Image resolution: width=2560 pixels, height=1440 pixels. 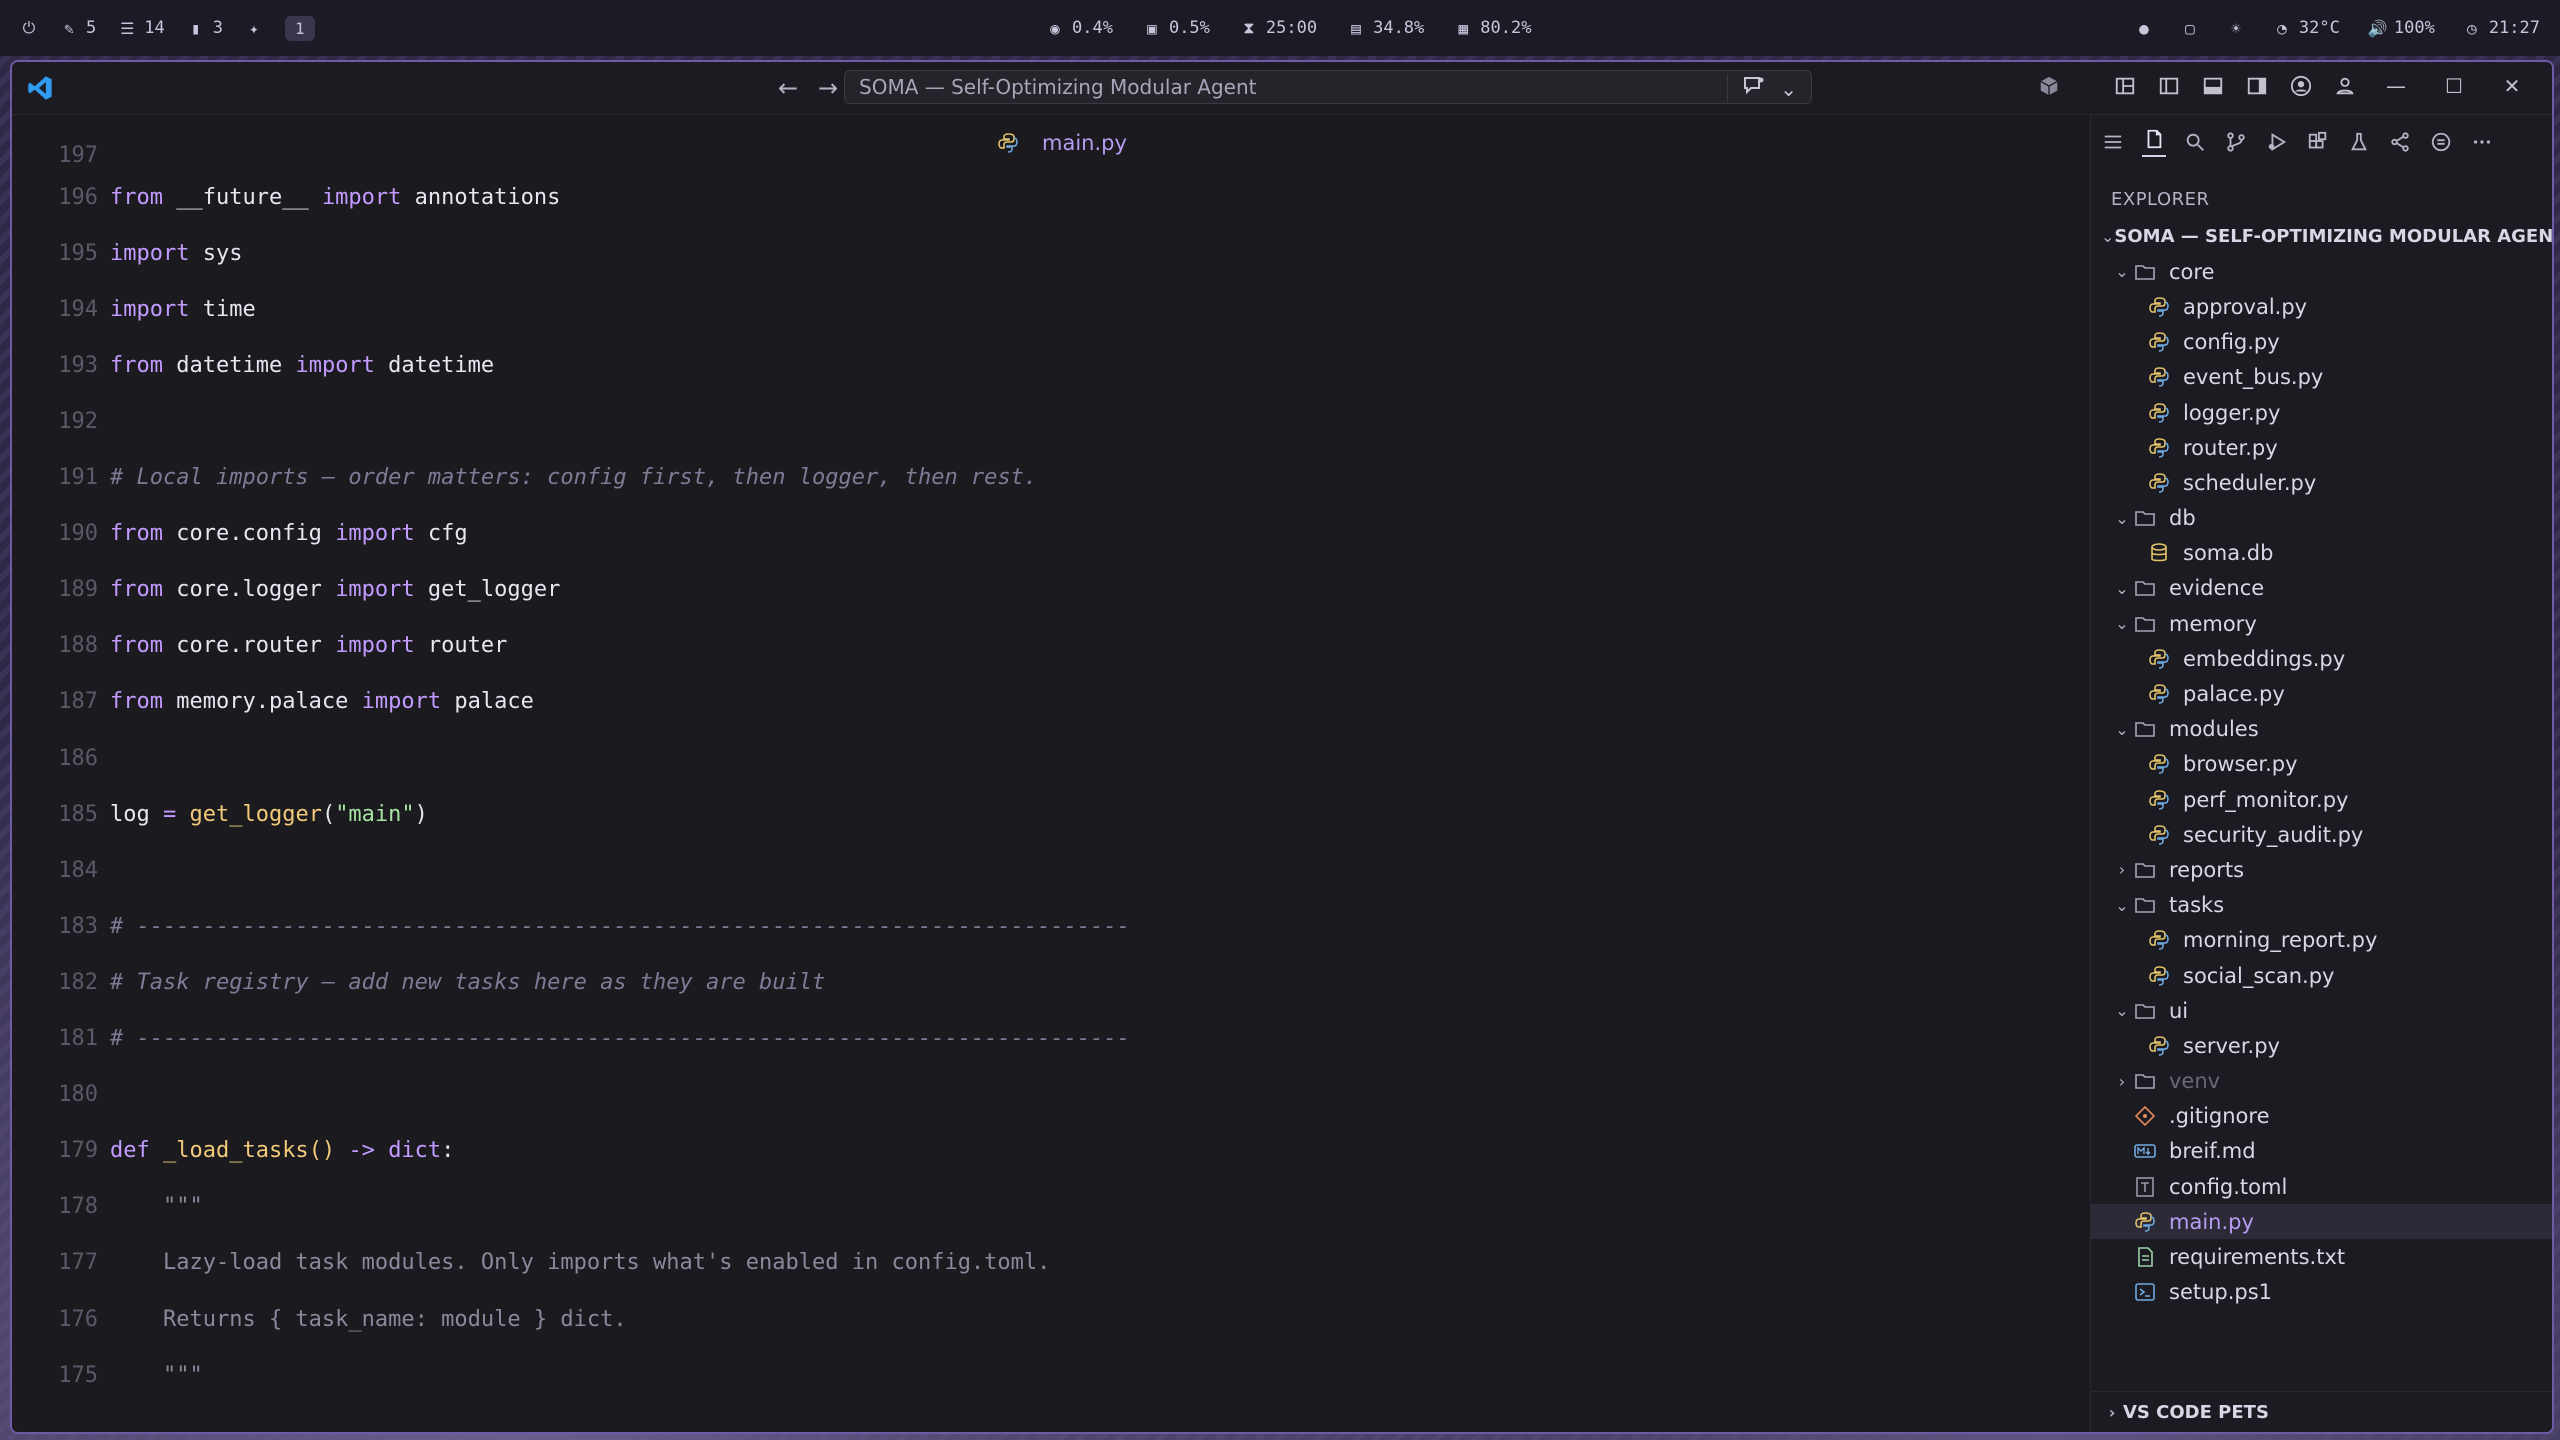 What do you see at coordinates (286, 590) in the screenshot?
I see `code-line: 189 from core.logger import get_logger` at bounding box center [286, 590].